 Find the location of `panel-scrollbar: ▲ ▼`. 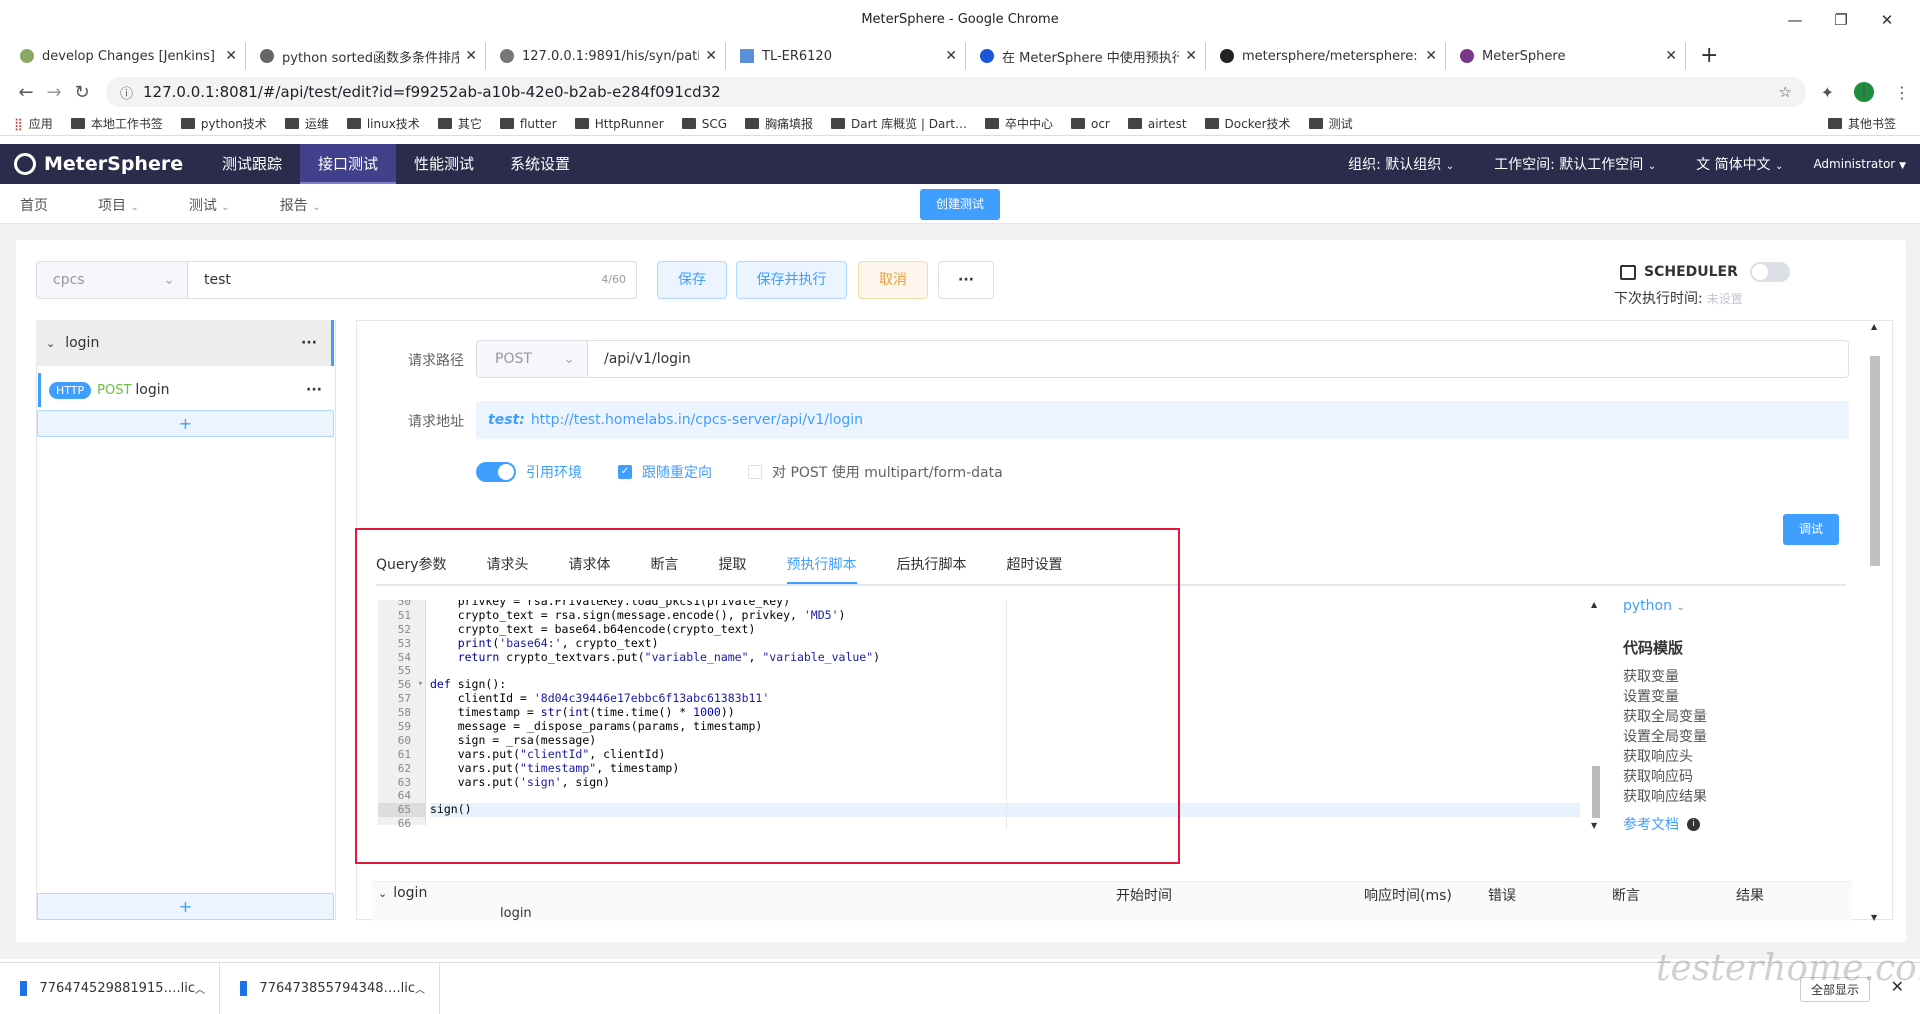

panel-scrollbar: ▲ ▼ is located at coordinates (1876, 622).